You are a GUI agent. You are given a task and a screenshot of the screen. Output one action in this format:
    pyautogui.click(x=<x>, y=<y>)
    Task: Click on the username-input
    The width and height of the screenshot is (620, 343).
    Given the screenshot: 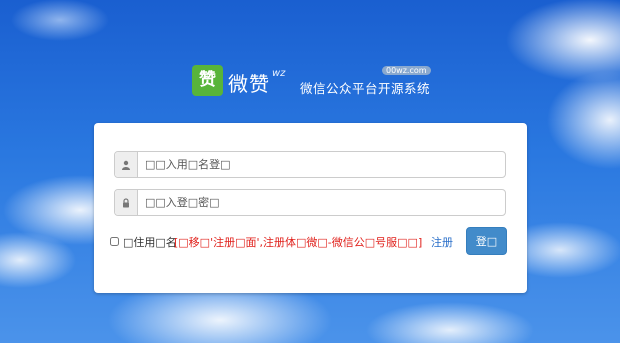 What is the action you would take?
    pyautogui.click(x=320, y=164)
    